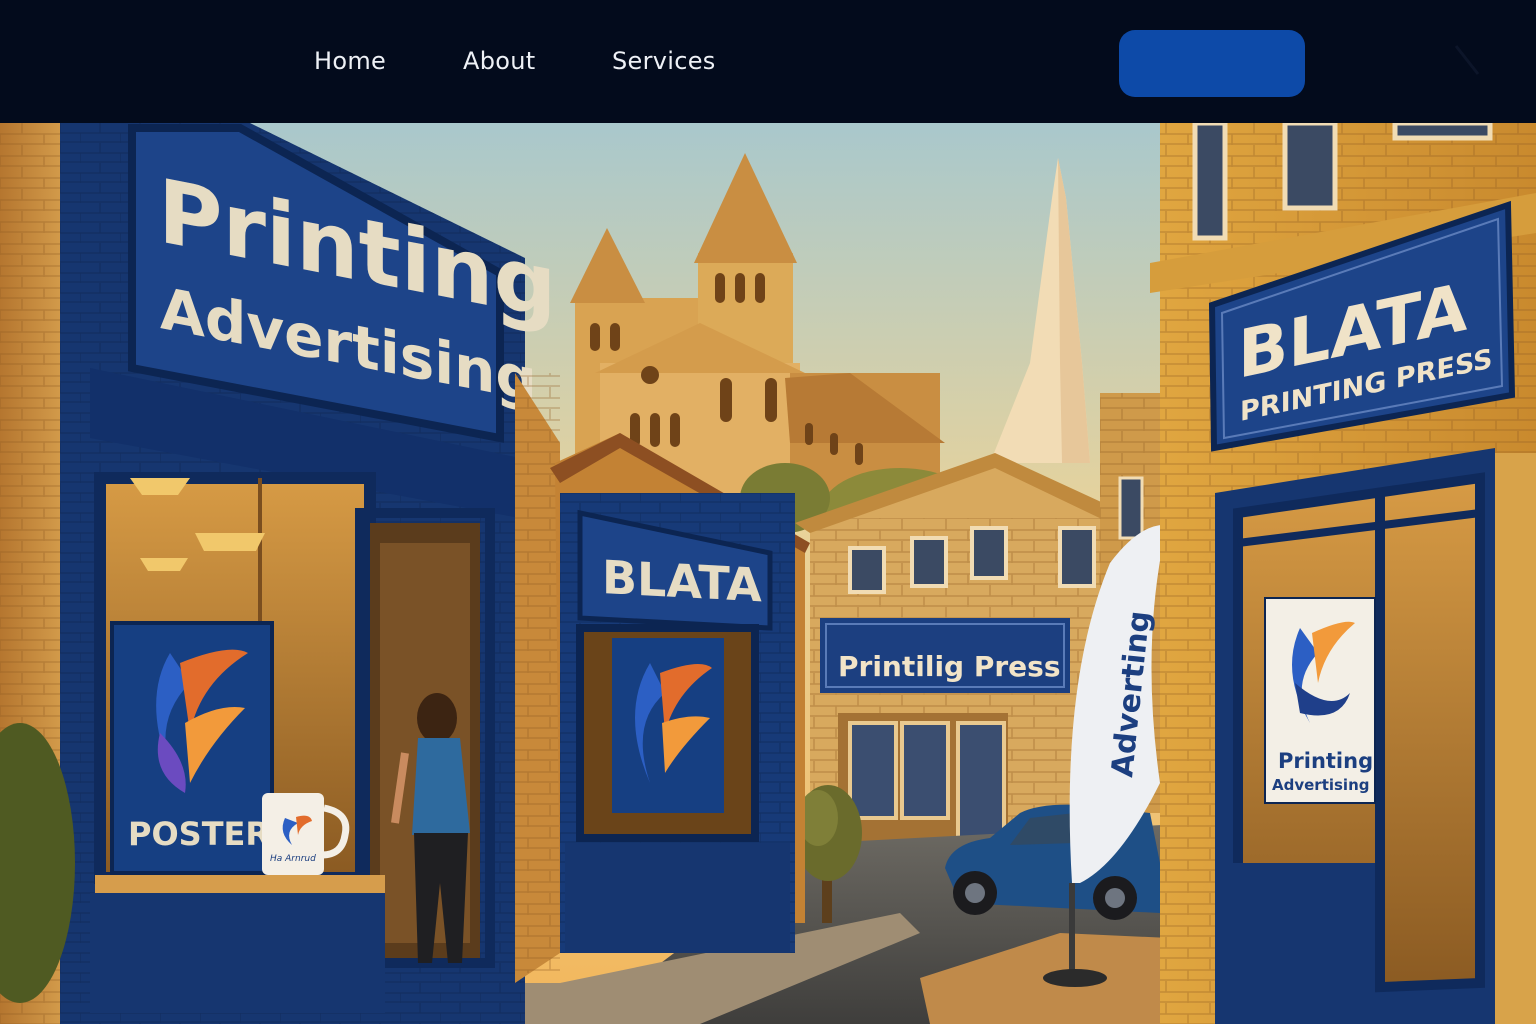  I want to click on cta-button, so click(1212, 63).